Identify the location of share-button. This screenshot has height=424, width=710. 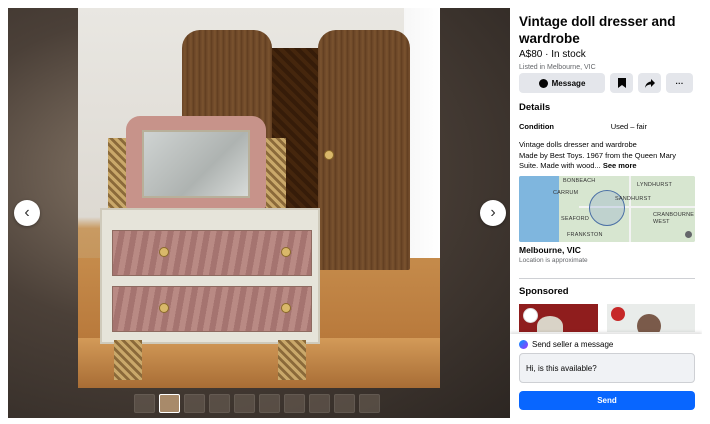
(649, 83).